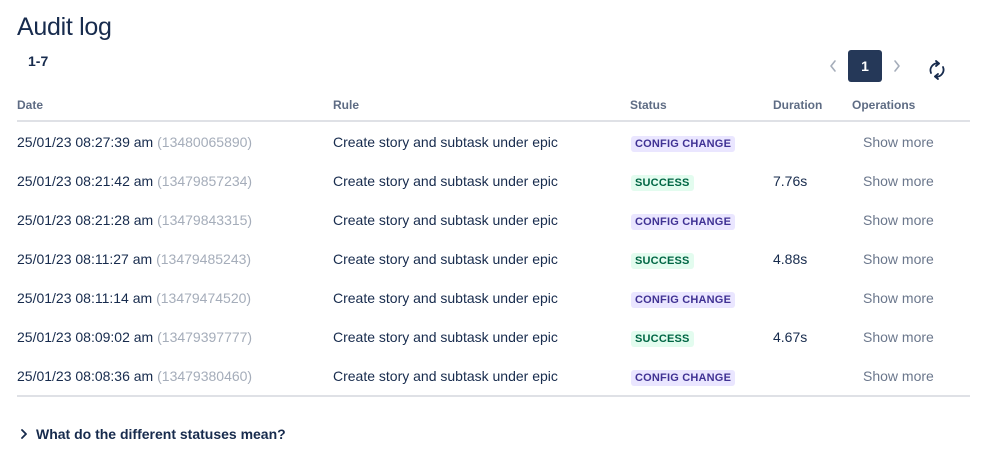 The height and width of the screenshot is (453, 999). Describe the element at coordinates (346, 105) in the screenshot. I see `column-header-rule: Rule` at that location.